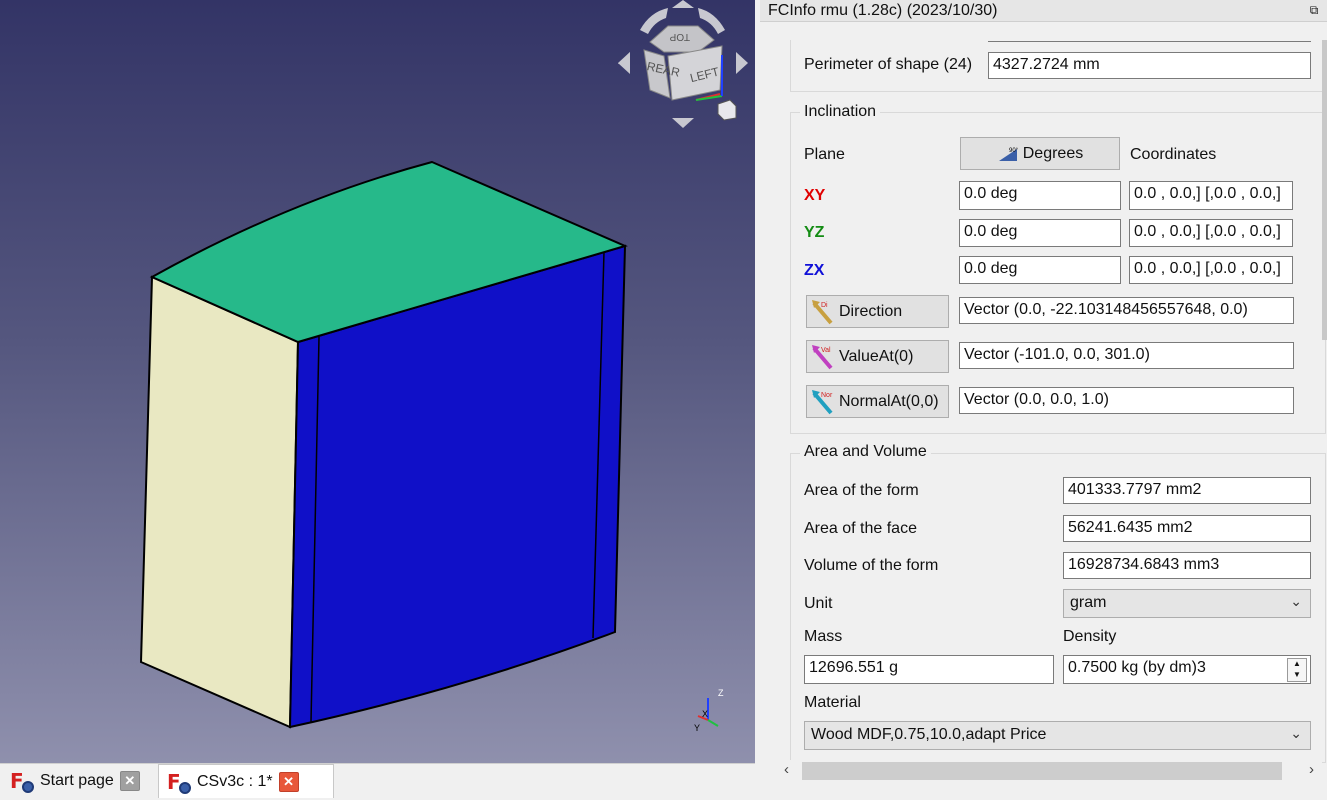 This screenshot has height=800, width=1327. Describe the element at coordinates (1040, 270) in the screenshot. I see `zx-degree-field: 0.0 deg` at that location.